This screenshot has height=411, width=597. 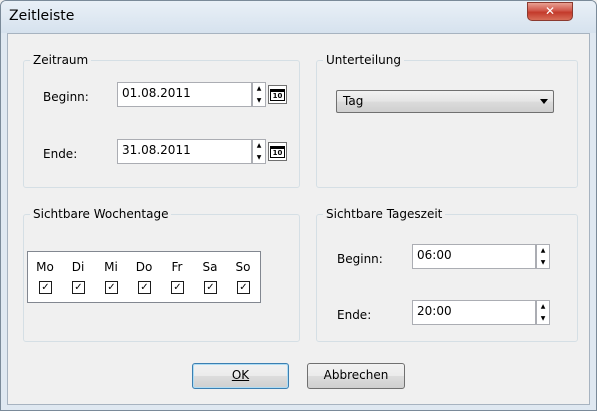 I want to click on title-bar: Zeitleiste ✕, so click(x=298, y=17).